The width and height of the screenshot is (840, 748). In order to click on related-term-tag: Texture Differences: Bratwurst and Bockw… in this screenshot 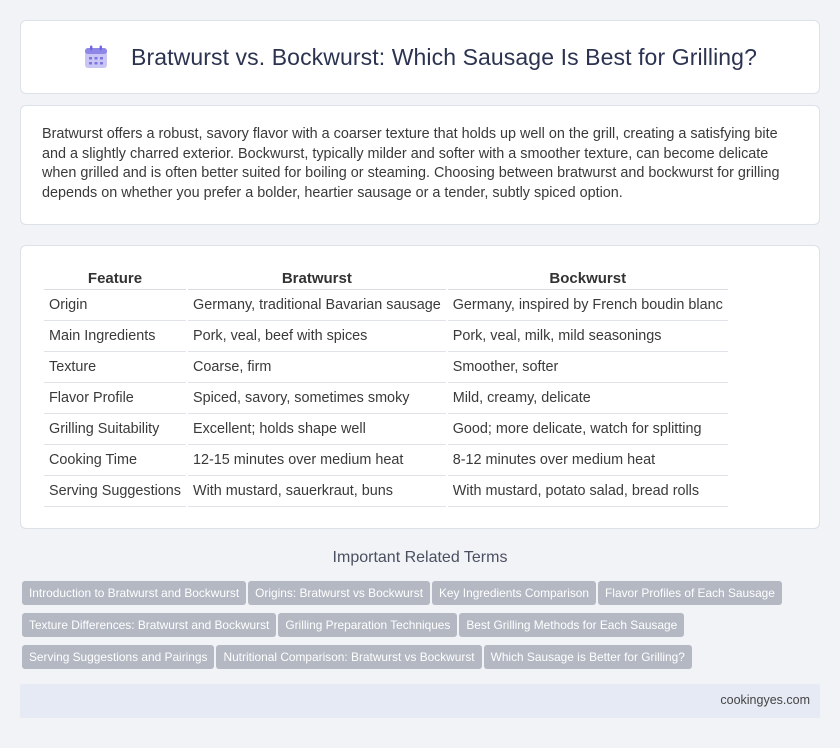, I will do `click(149, 625)`.